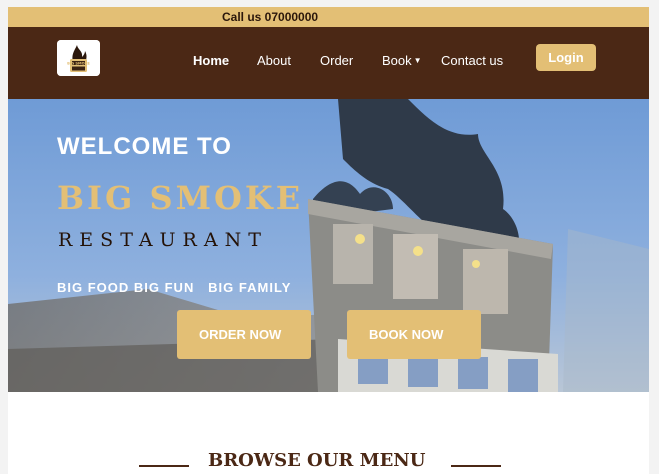 This screenshot has height=474, width=659. I want to click on nav-book-dropdown: Book ▼, so click(402, 60).